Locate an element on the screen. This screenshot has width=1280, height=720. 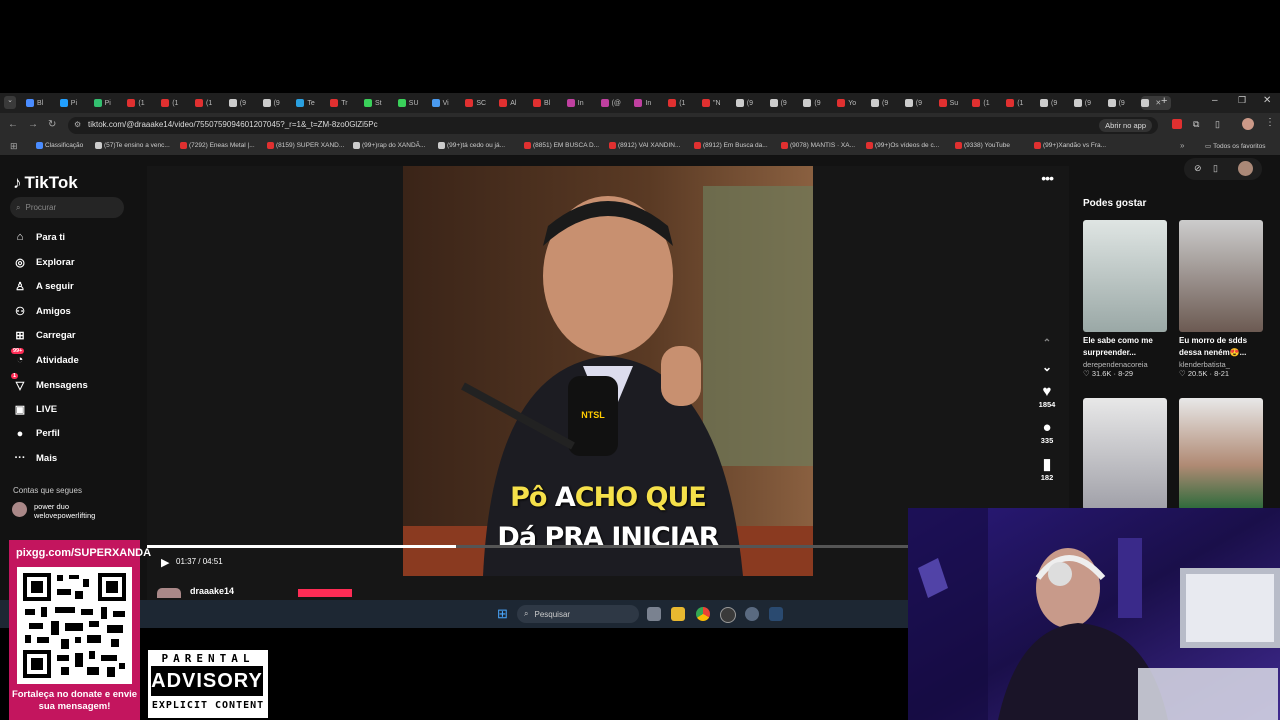
sidebar-item-carregar: ⊞ Carregar is located at coordinates (44, 335).